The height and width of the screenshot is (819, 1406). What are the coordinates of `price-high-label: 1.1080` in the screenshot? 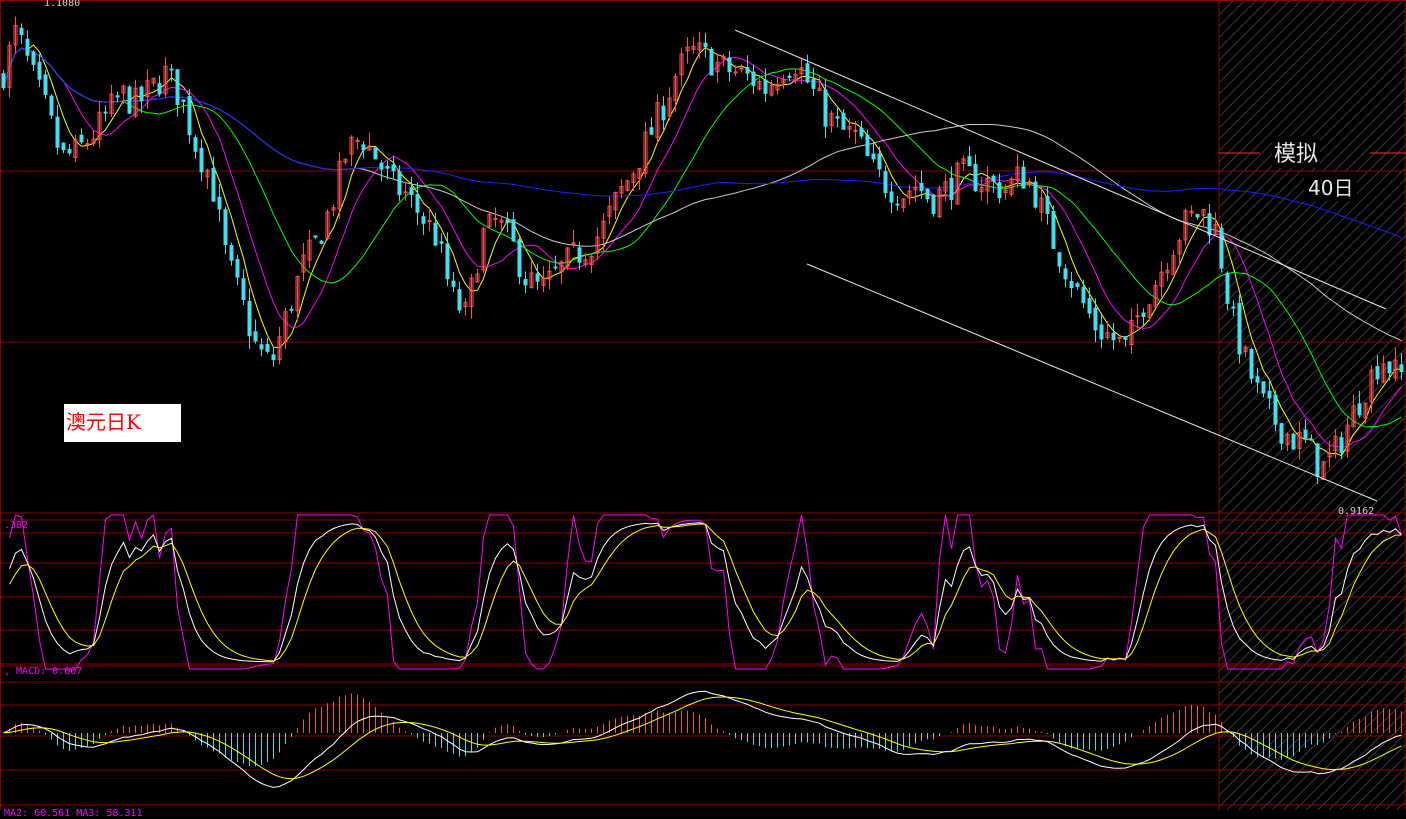 It's located at (62, 4).